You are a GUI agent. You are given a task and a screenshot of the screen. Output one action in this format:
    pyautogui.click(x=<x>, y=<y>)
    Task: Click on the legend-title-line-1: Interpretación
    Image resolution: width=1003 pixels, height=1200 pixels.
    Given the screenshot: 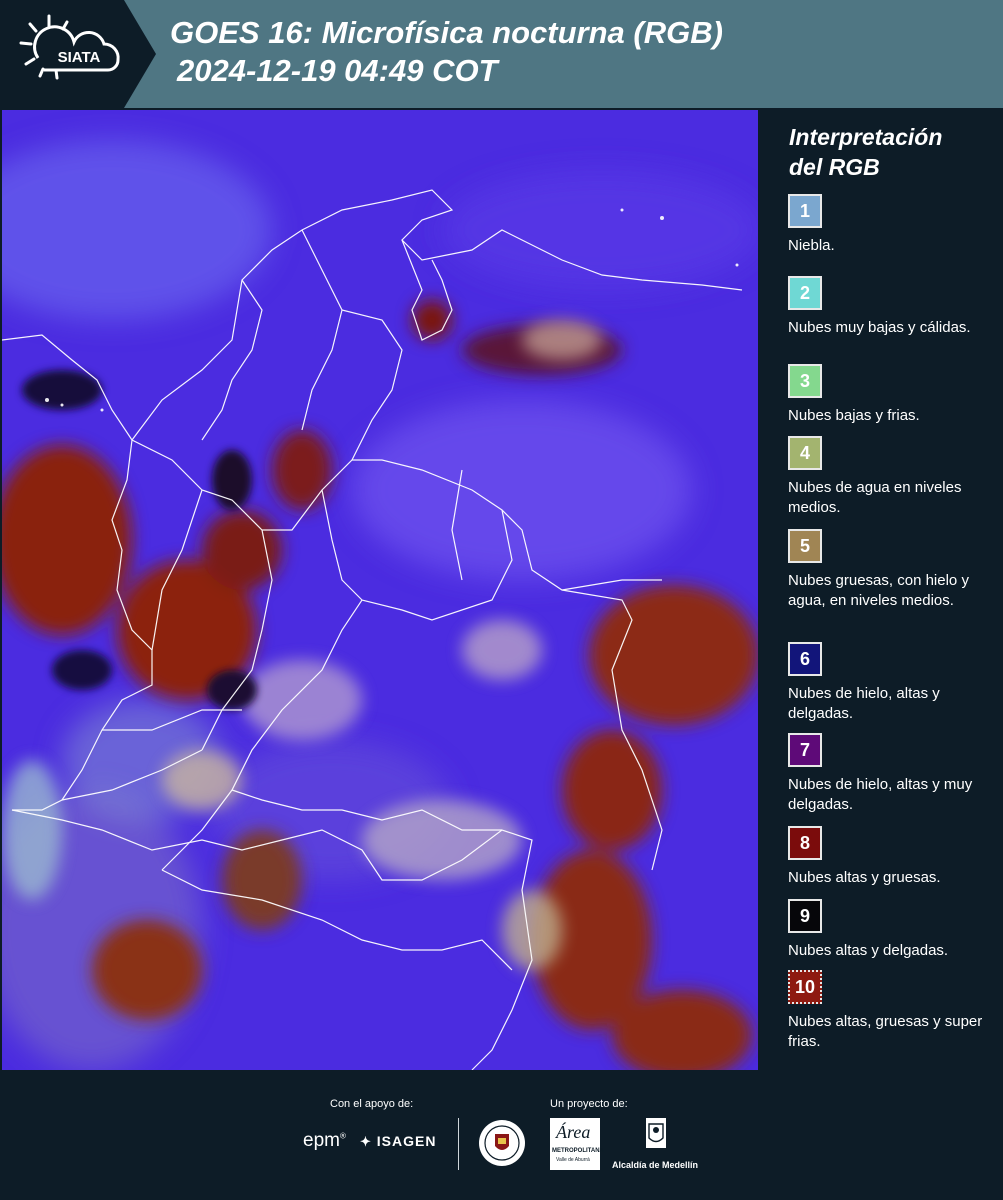 What is the action you would take?
    pyautogui.click(x=866, y=137)
    